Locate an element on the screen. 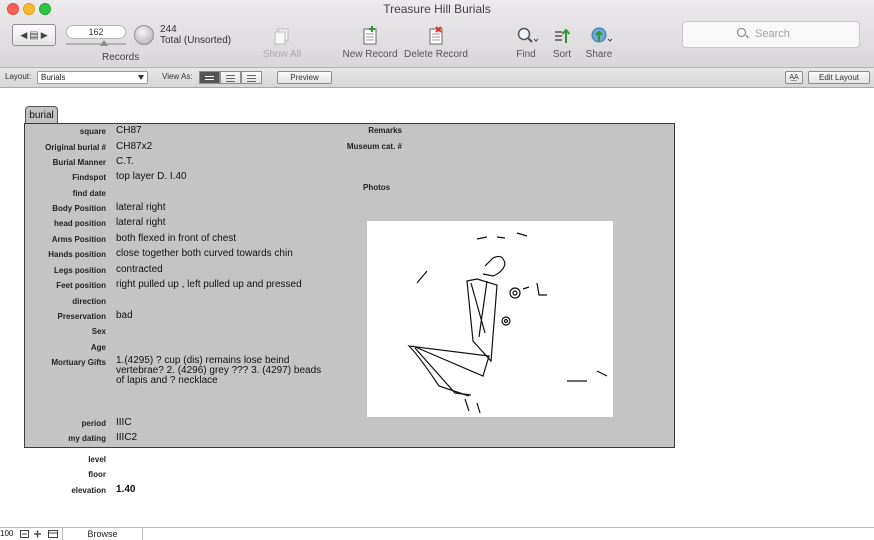 The width and height of the screenshot is (874, 540). sort-label: Sort is located at coordinates (562, 54).